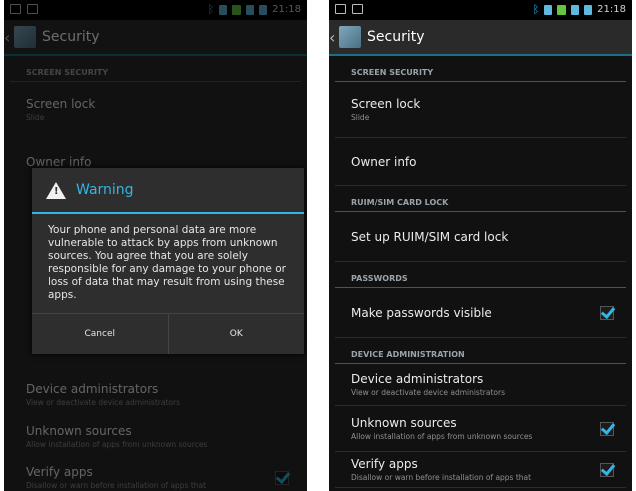  I want to click on section-header-device-admin: DEVICE ADMINISTRATION, so click(480, 351).